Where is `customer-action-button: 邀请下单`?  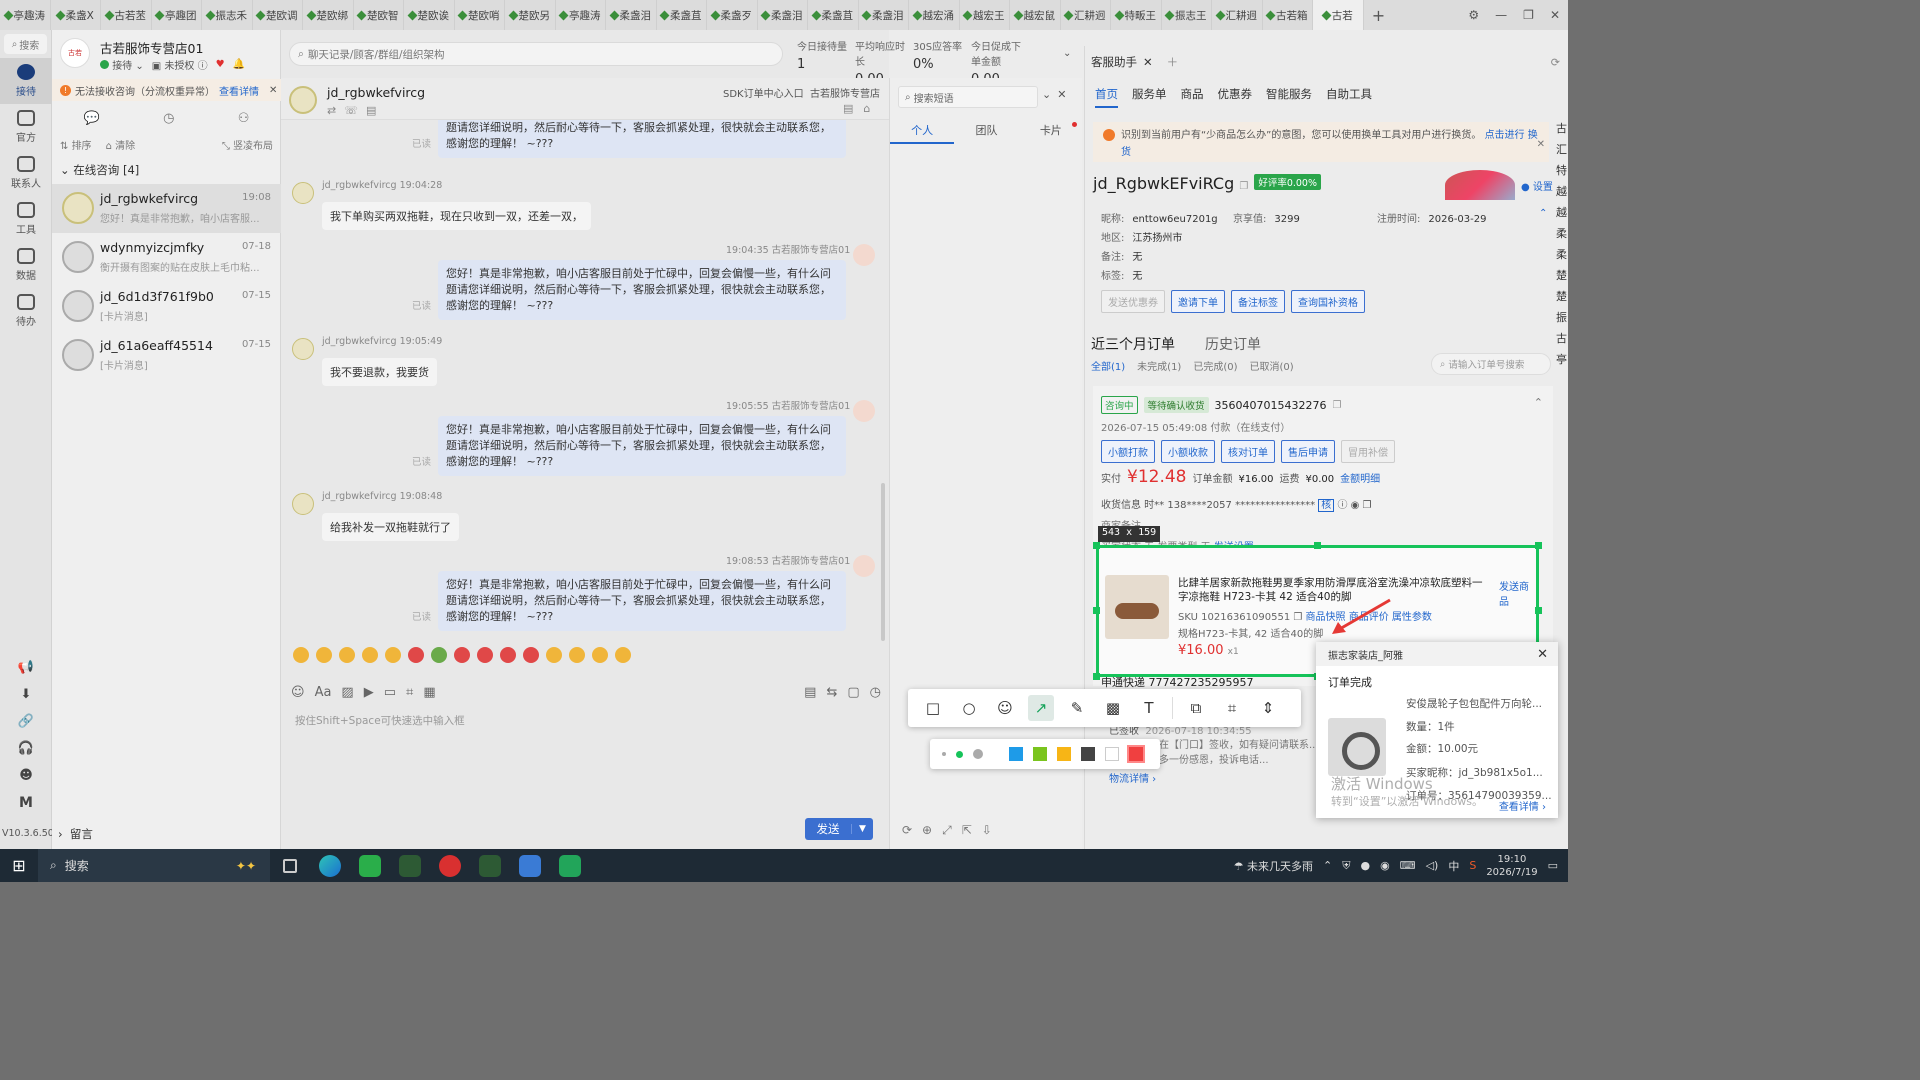 customer-action-button: 邀请下单 is located at coordinates (1198, 301).